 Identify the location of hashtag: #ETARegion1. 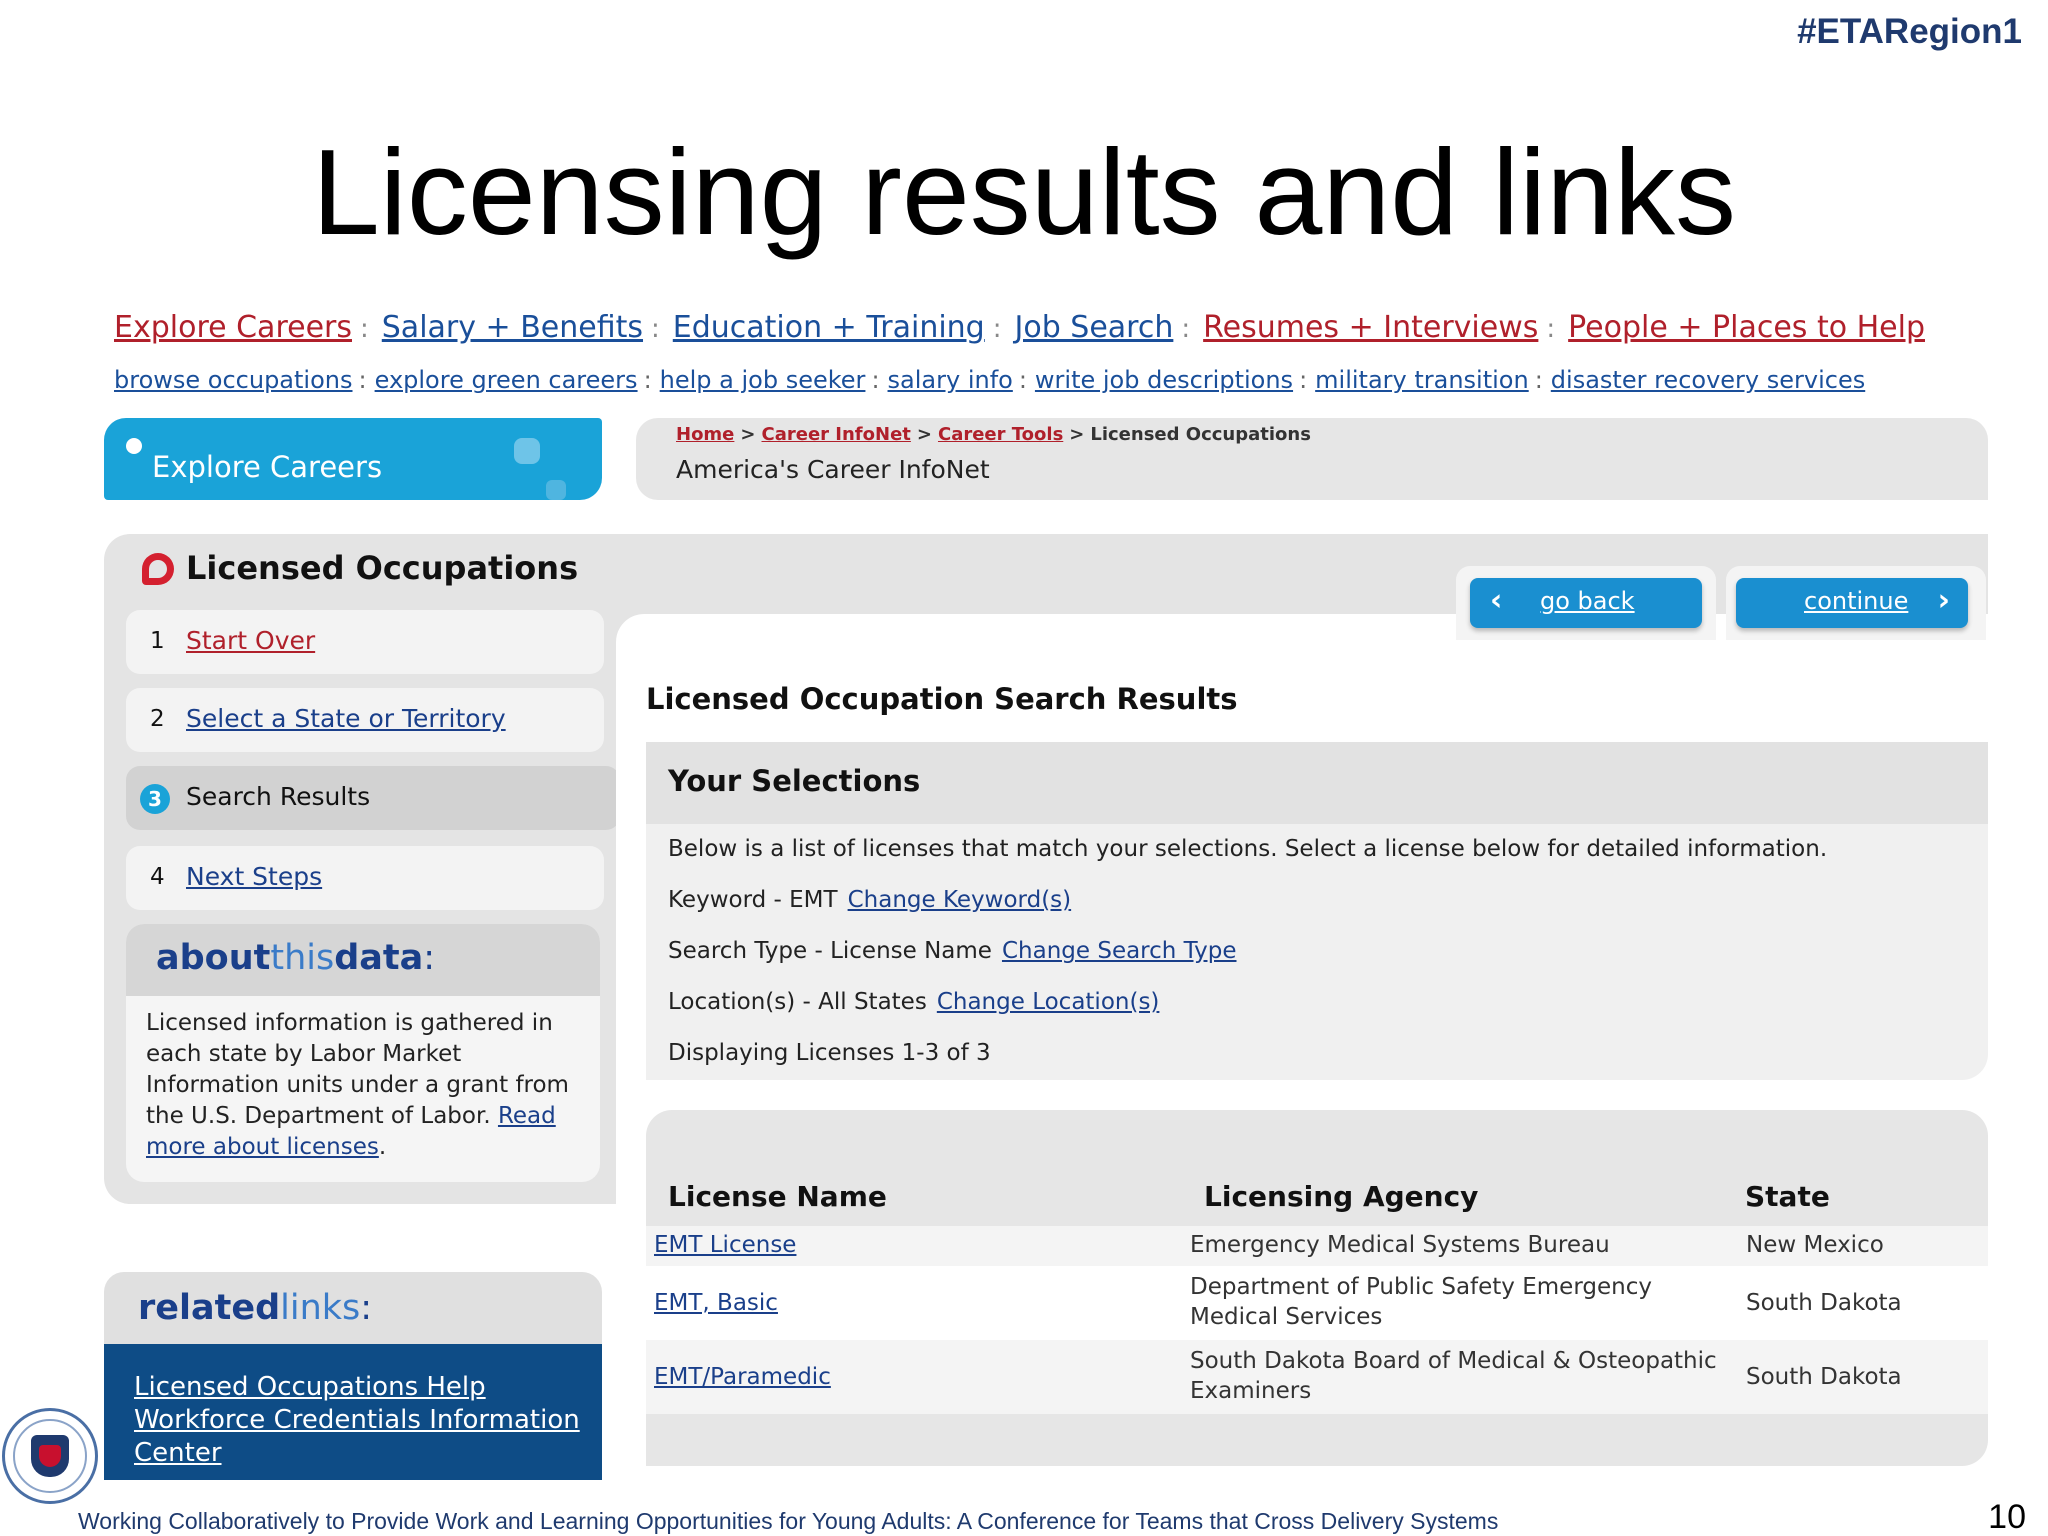
(1909, 31).